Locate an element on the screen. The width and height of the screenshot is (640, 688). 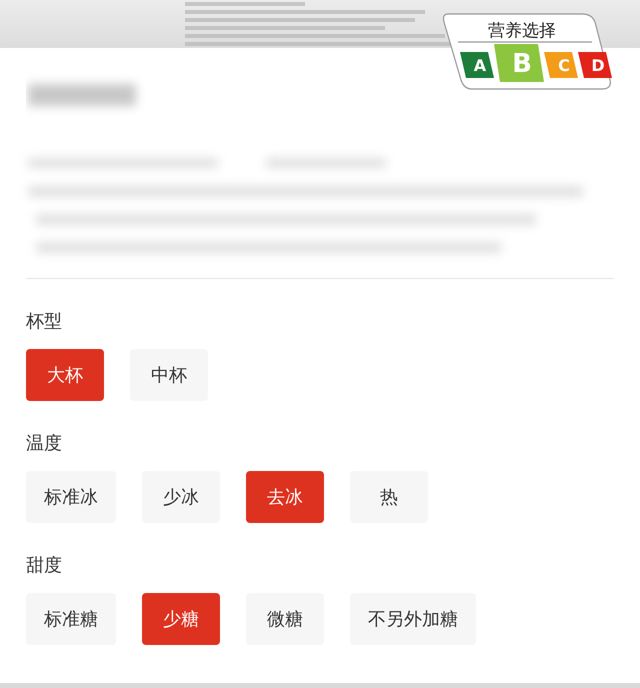
option-button: 少冰 is located at coordinates (181, 497).